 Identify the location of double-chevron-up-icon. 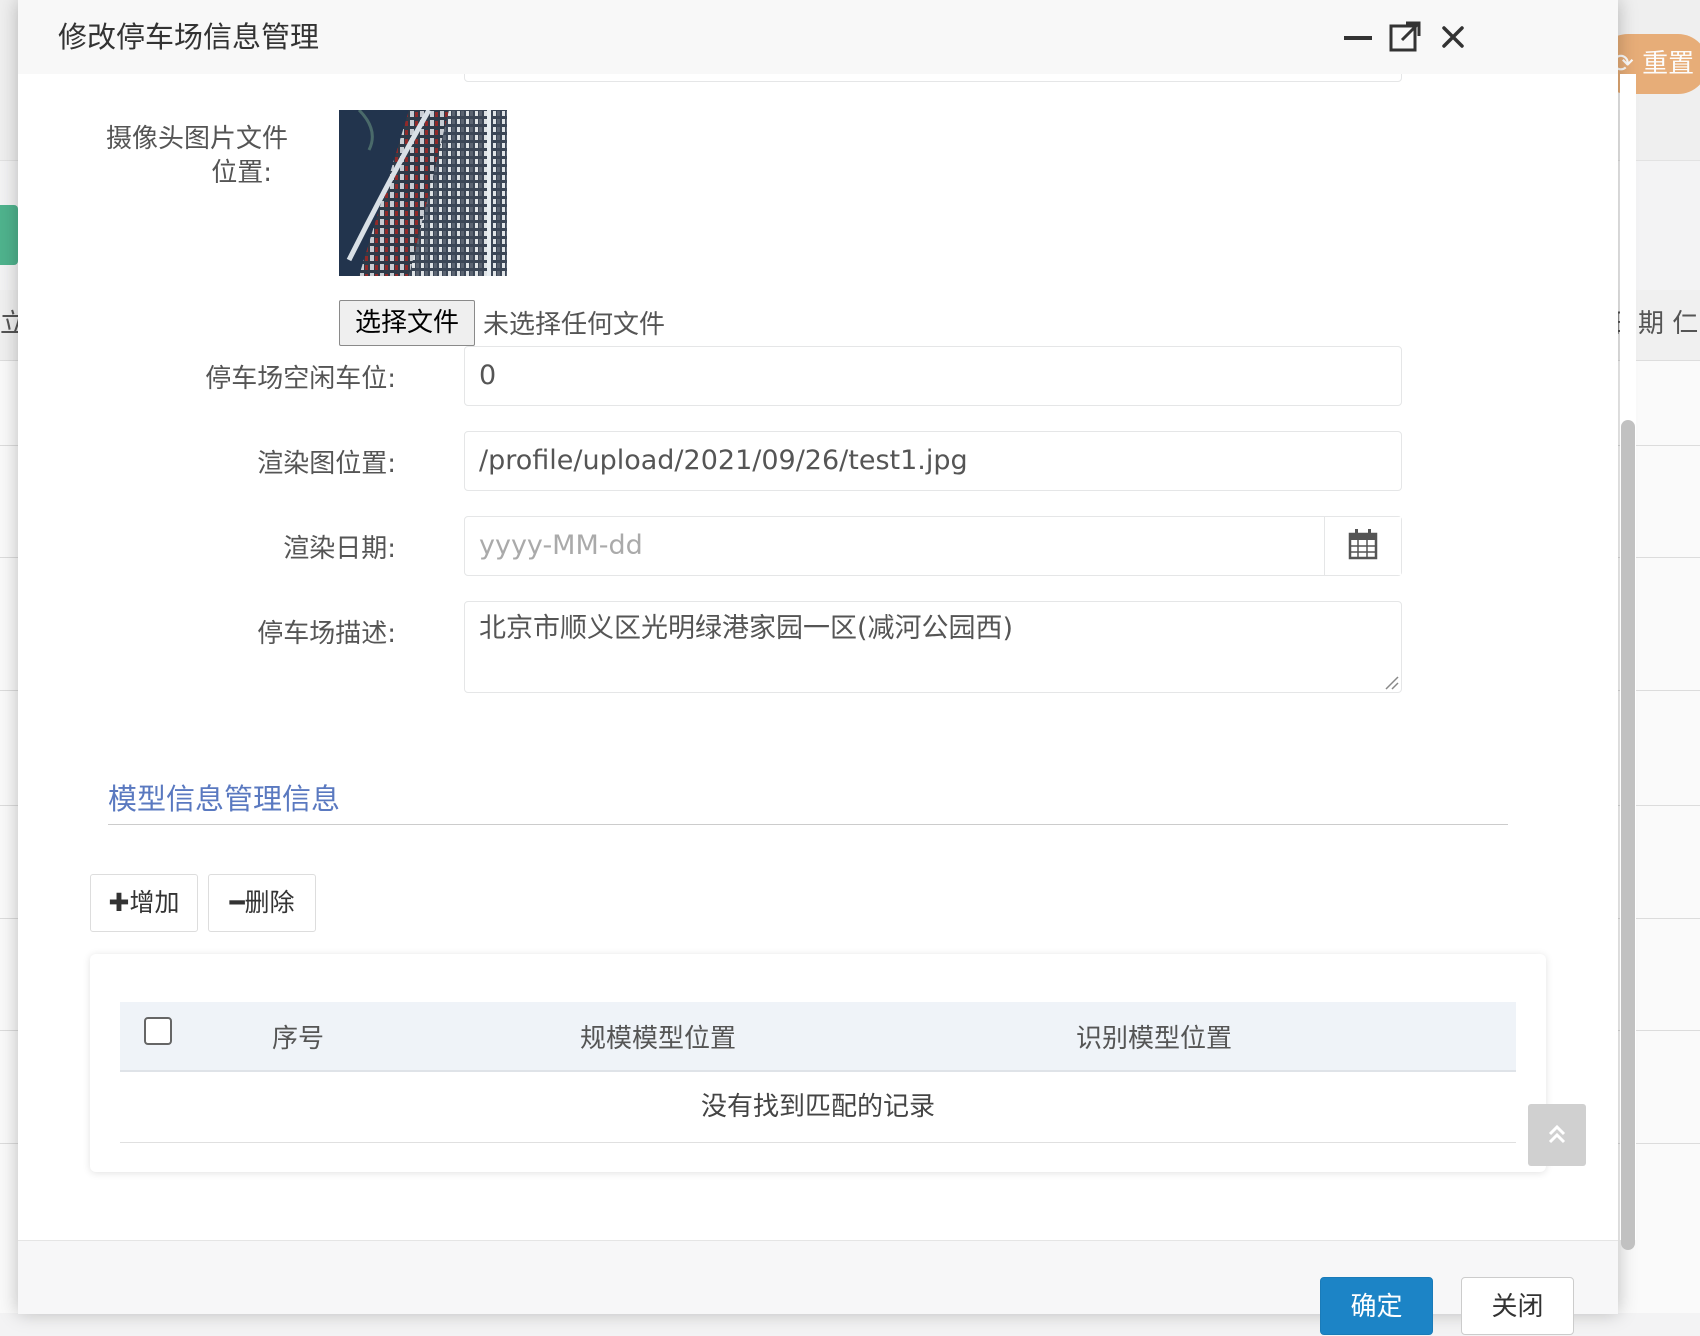
(1557, 1134).